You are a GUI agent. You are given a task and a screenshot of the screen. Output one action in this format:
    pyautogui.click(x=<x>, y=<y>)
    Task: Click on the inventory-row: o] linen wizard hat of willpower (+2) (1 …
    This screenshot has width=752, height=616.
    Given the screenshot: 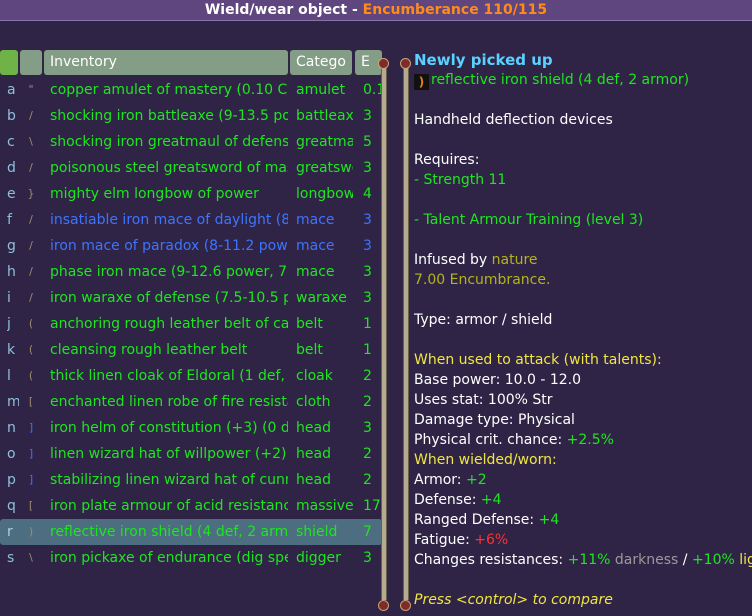 What is the action you would take?
    pyautogui.click(x=191, y=454)
    